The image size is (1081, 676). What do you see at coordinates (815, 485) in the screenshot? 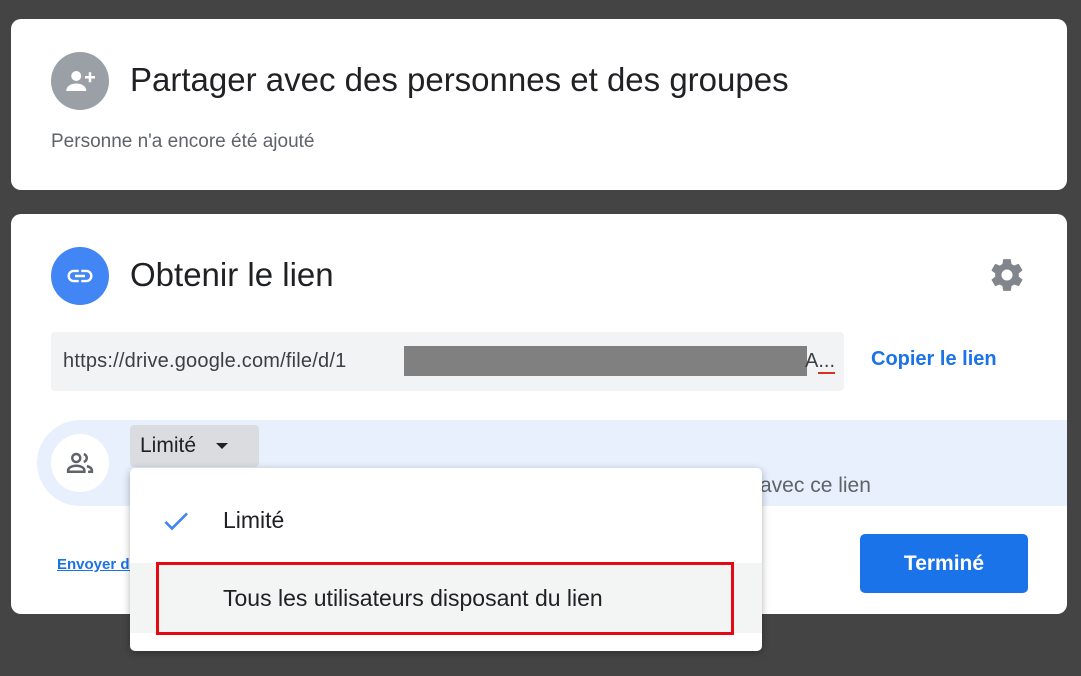
I see `access-description: avec ce lien` at bounding box center [815, 485].